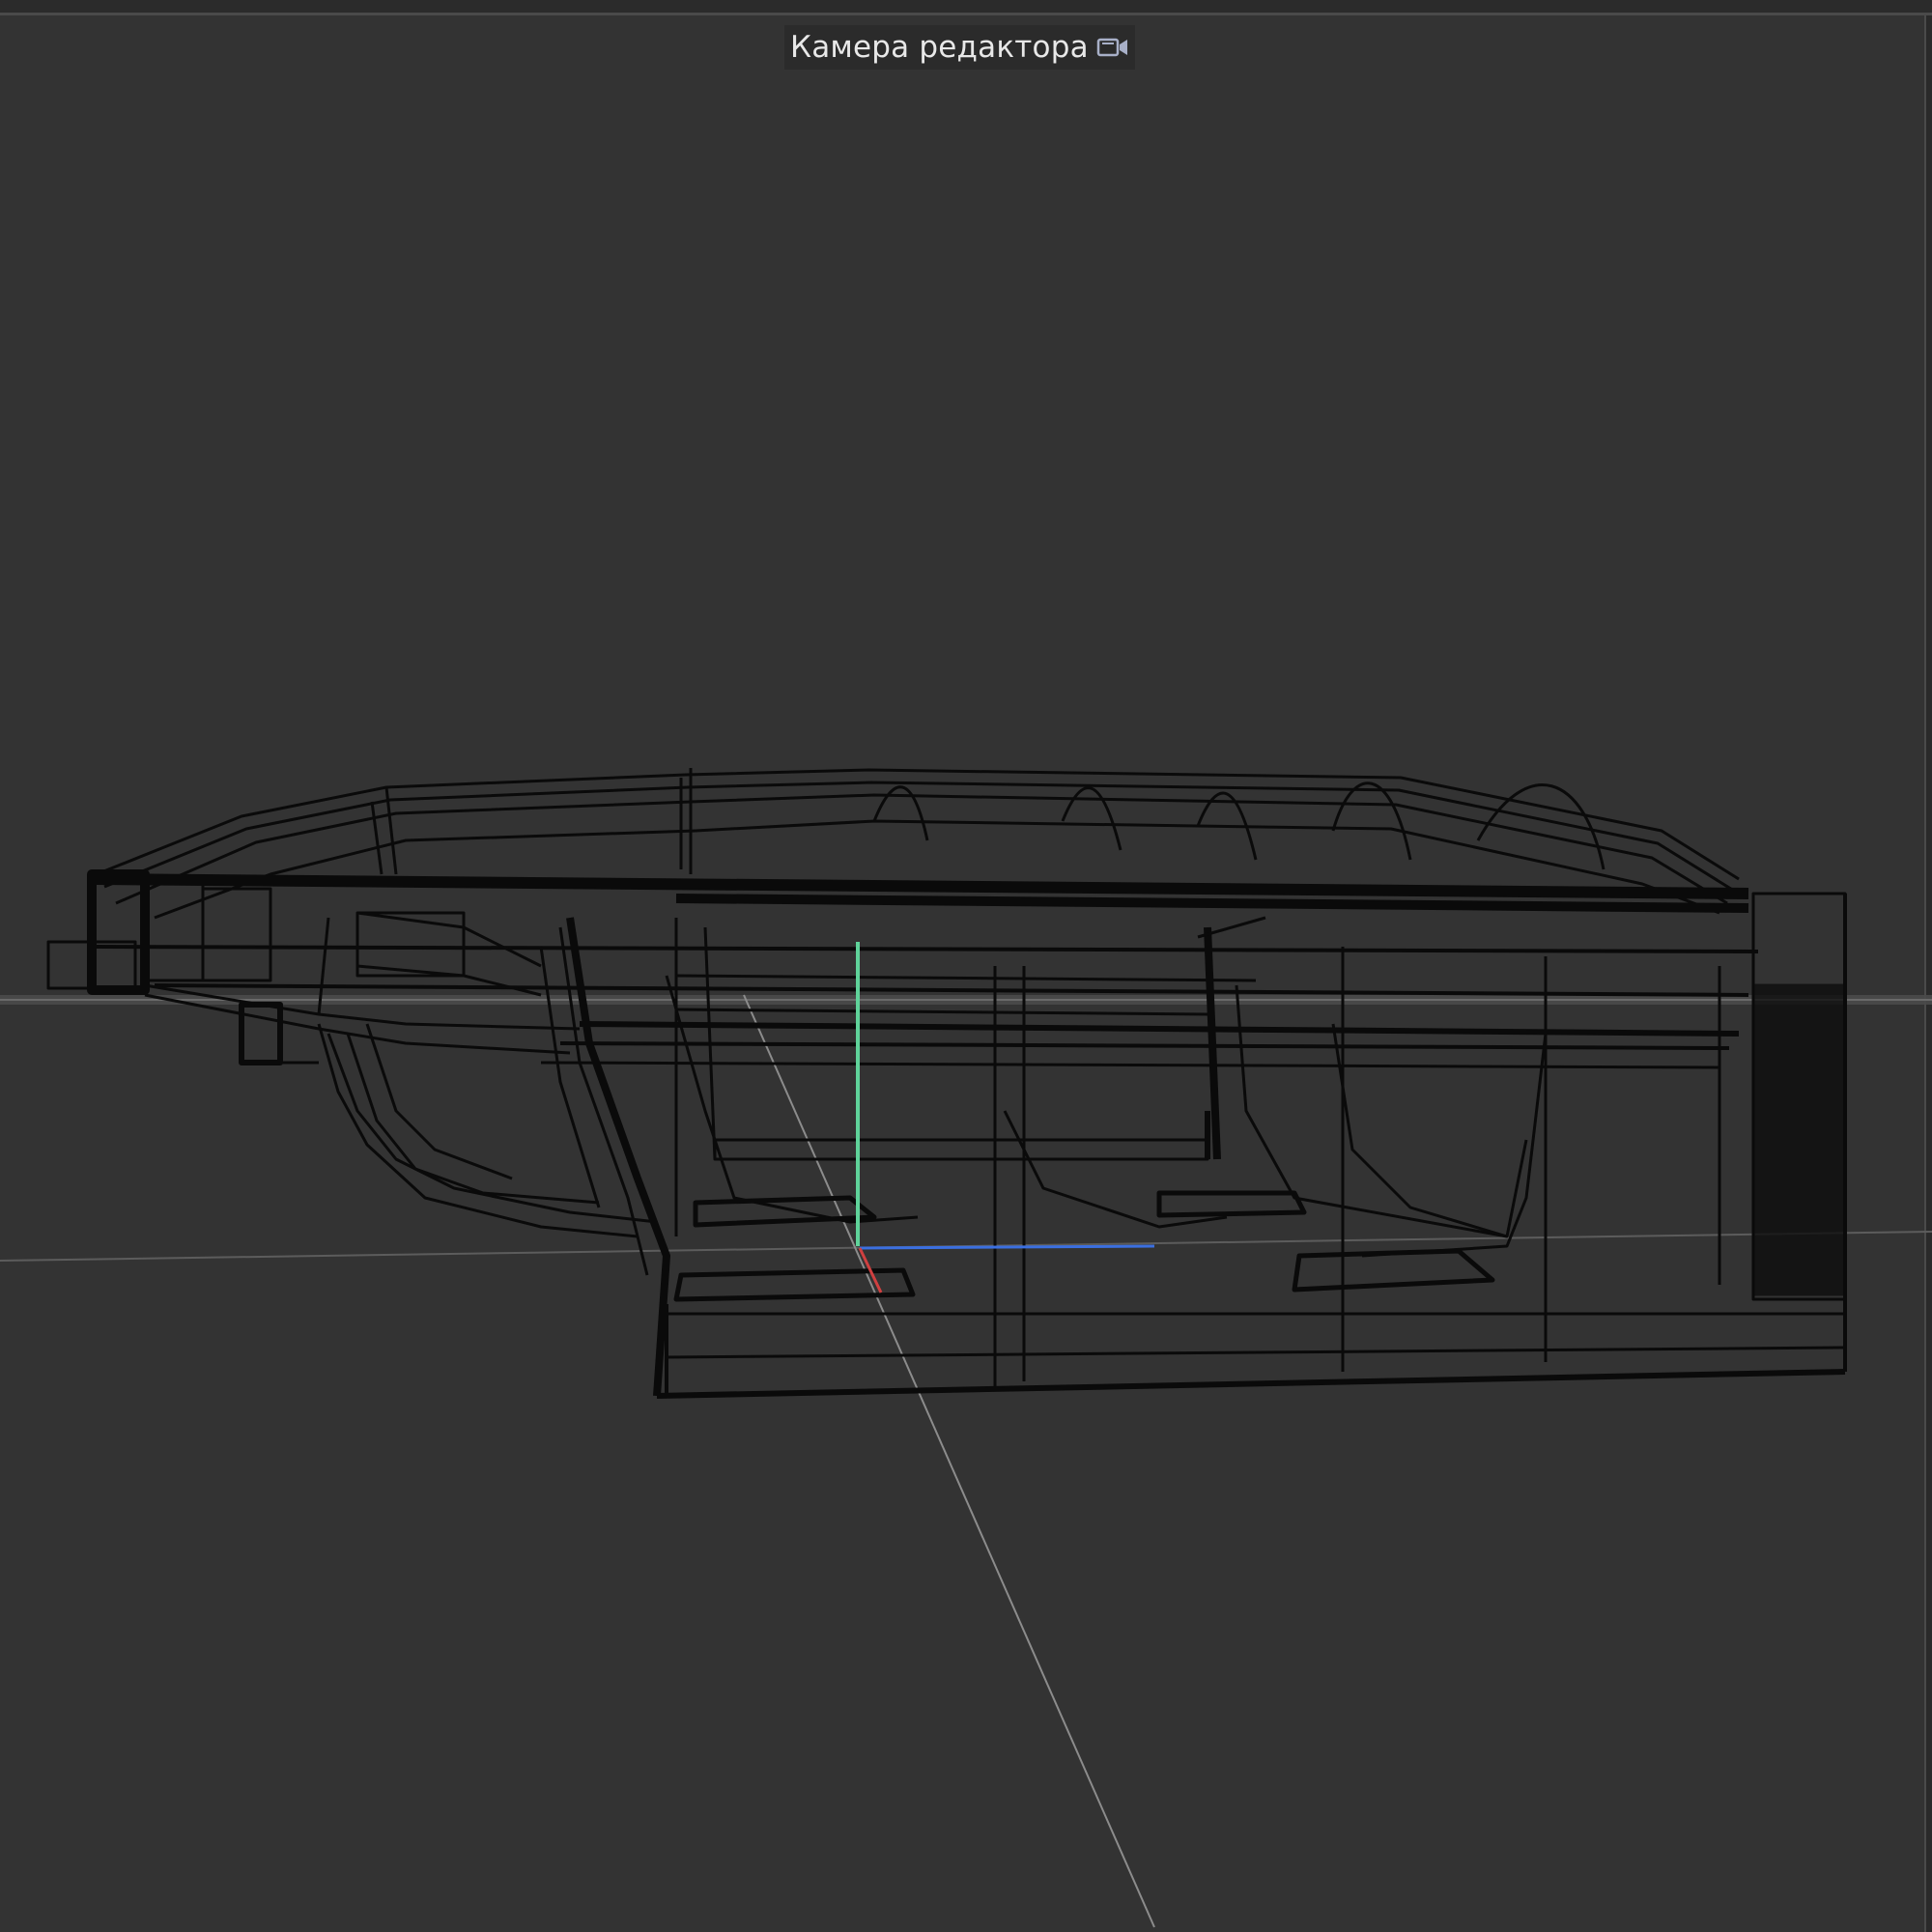 Image resolution: width=1932 pixels, height=1932 pixels. I want to click on camera-selector: Камера редактора, so click(959, 47).